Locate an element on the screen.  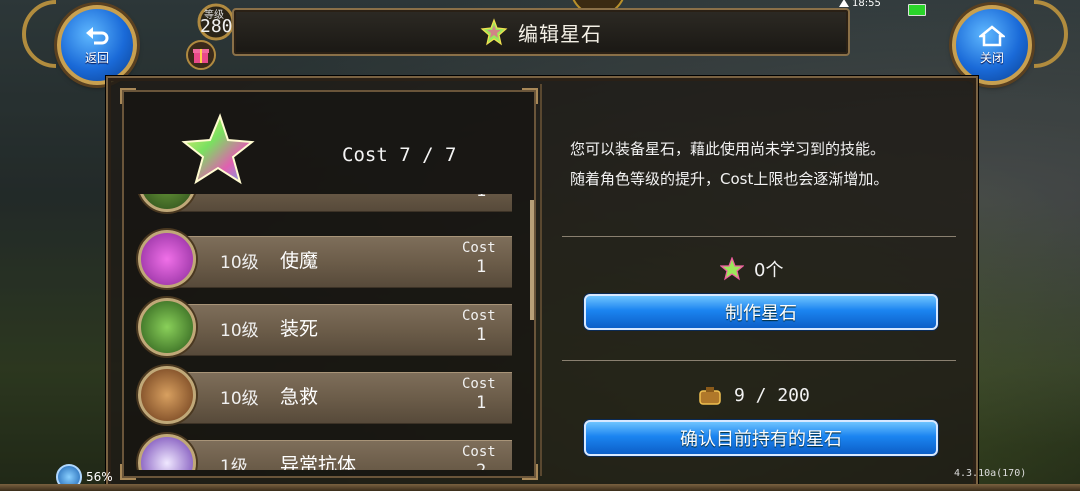
treasure-bag-icon is located at coordinates (710, 396).